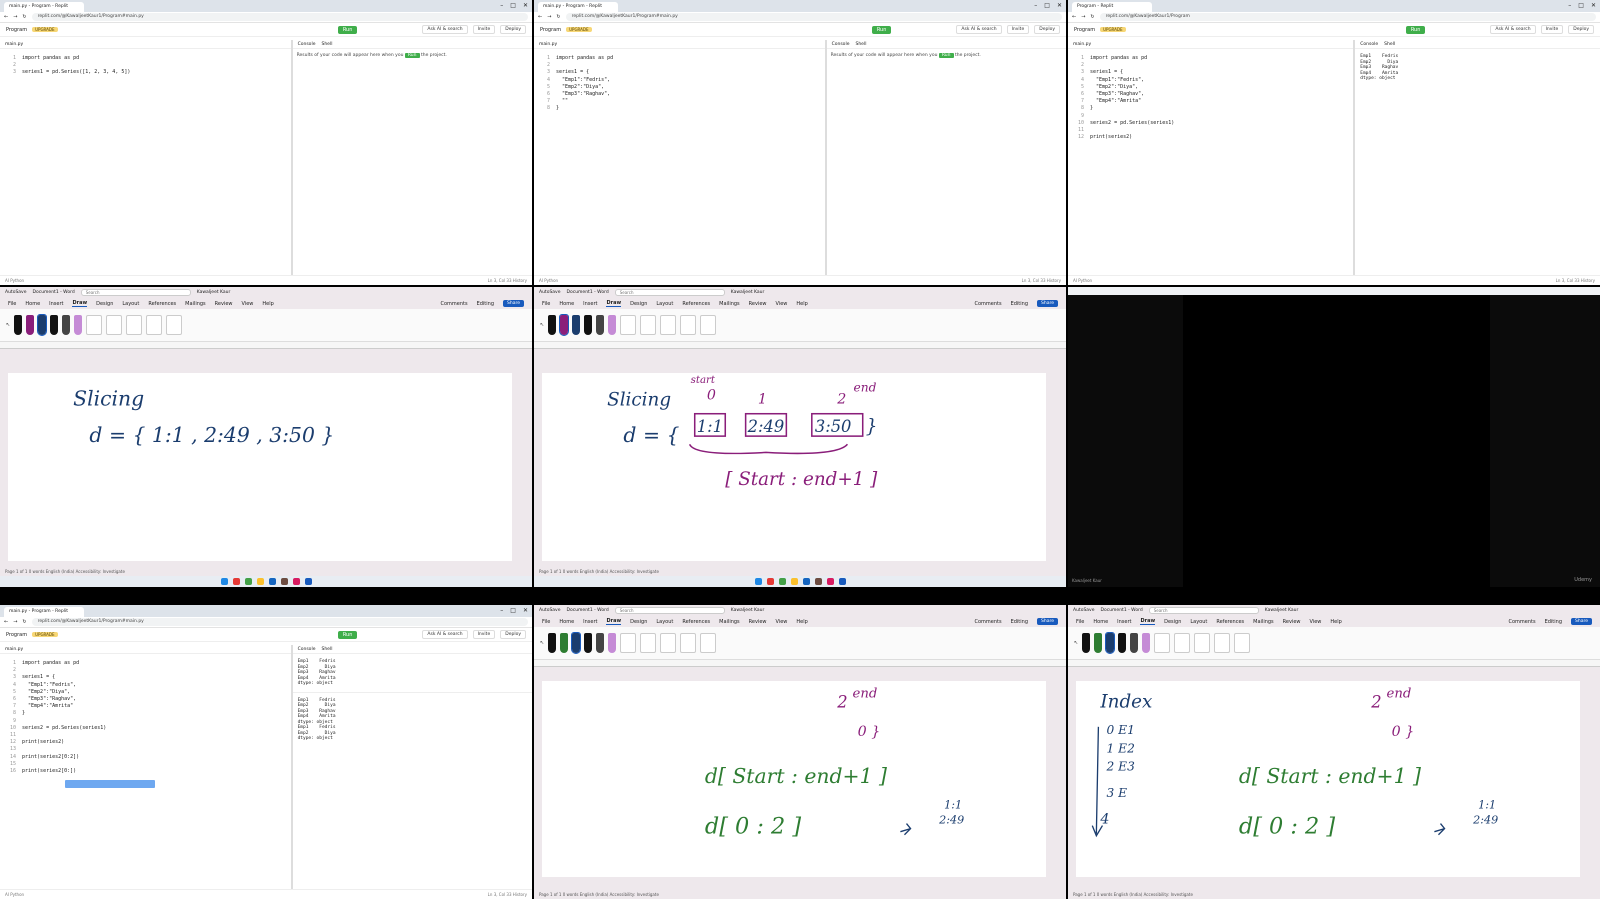  Describe the element at coordinates (32, 304) in the screenshot. I see `menu-home: Home` at that location.